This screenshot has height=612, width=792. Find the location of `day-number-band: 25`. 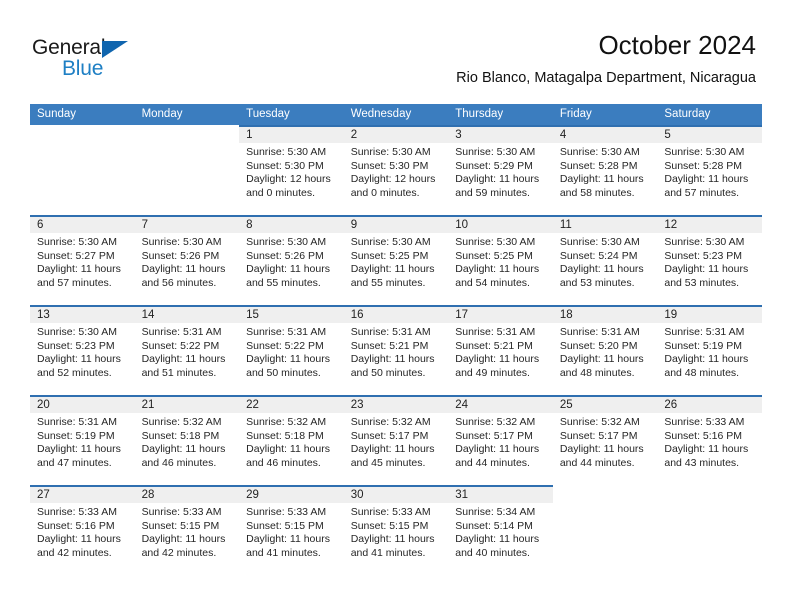

day-number-band: 25 is located at coordinates (605, 405).